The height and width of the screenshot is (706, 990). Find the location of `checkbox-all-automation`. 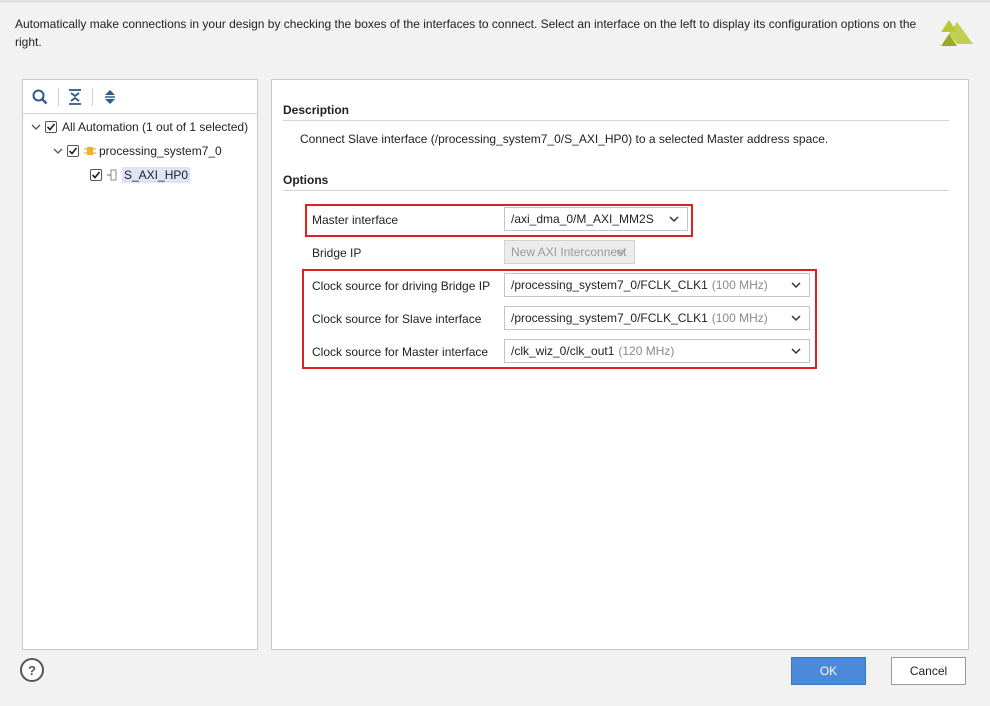

checkbox-all-automation is located at coordinates (51, 127).